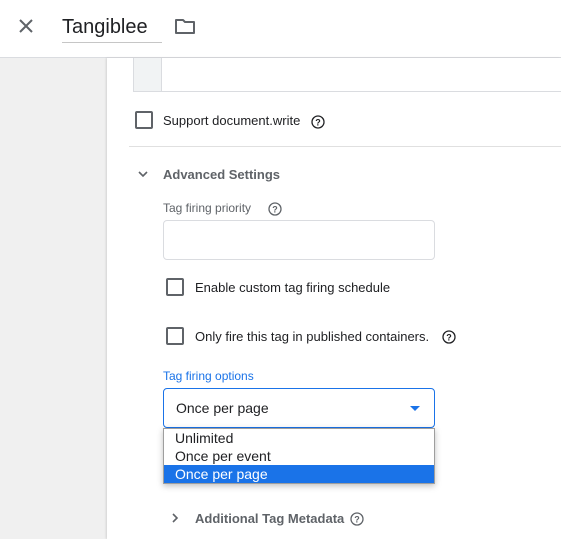 This screenshot has width=561, height=539. I want to click on dropdown-arrow-icon, so click(415, 408).